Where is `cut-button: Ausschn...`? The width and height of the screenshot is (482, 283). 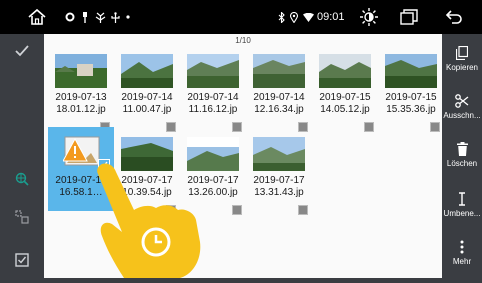 cut-button: Ausschn... is located at coordinates (462, 109).